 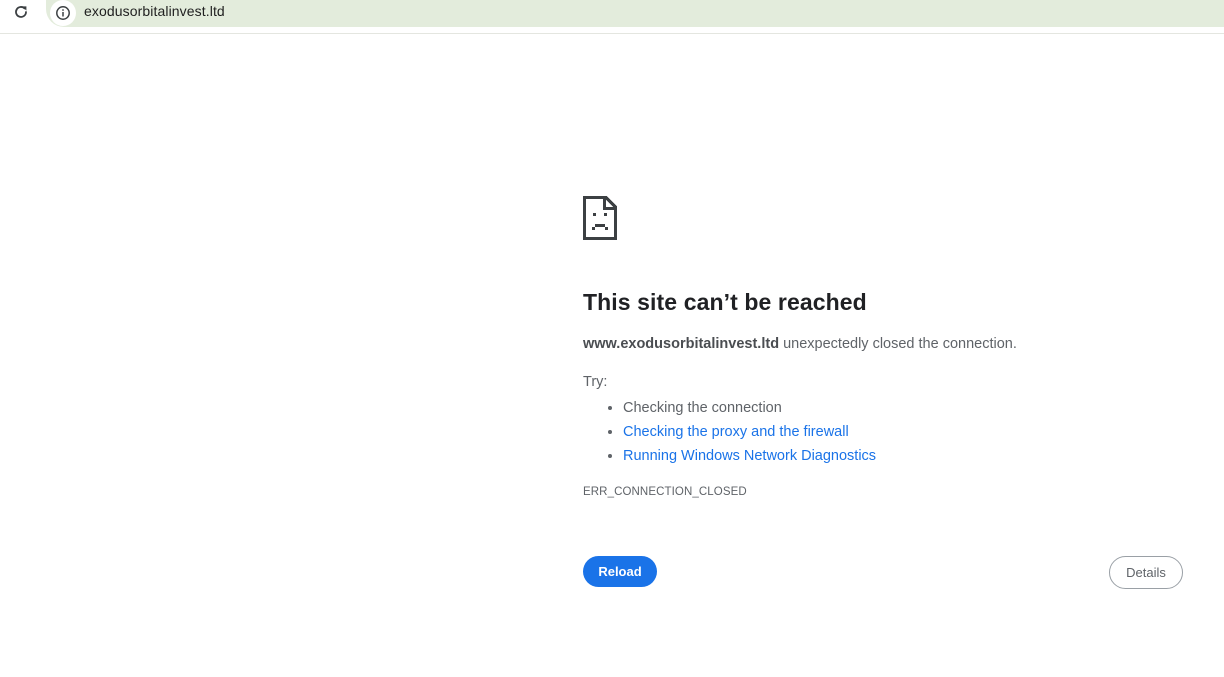 What do you see at coordinates (63, 13) in the screenshot?
I see `info-icon` at bounding box center [63, 13].